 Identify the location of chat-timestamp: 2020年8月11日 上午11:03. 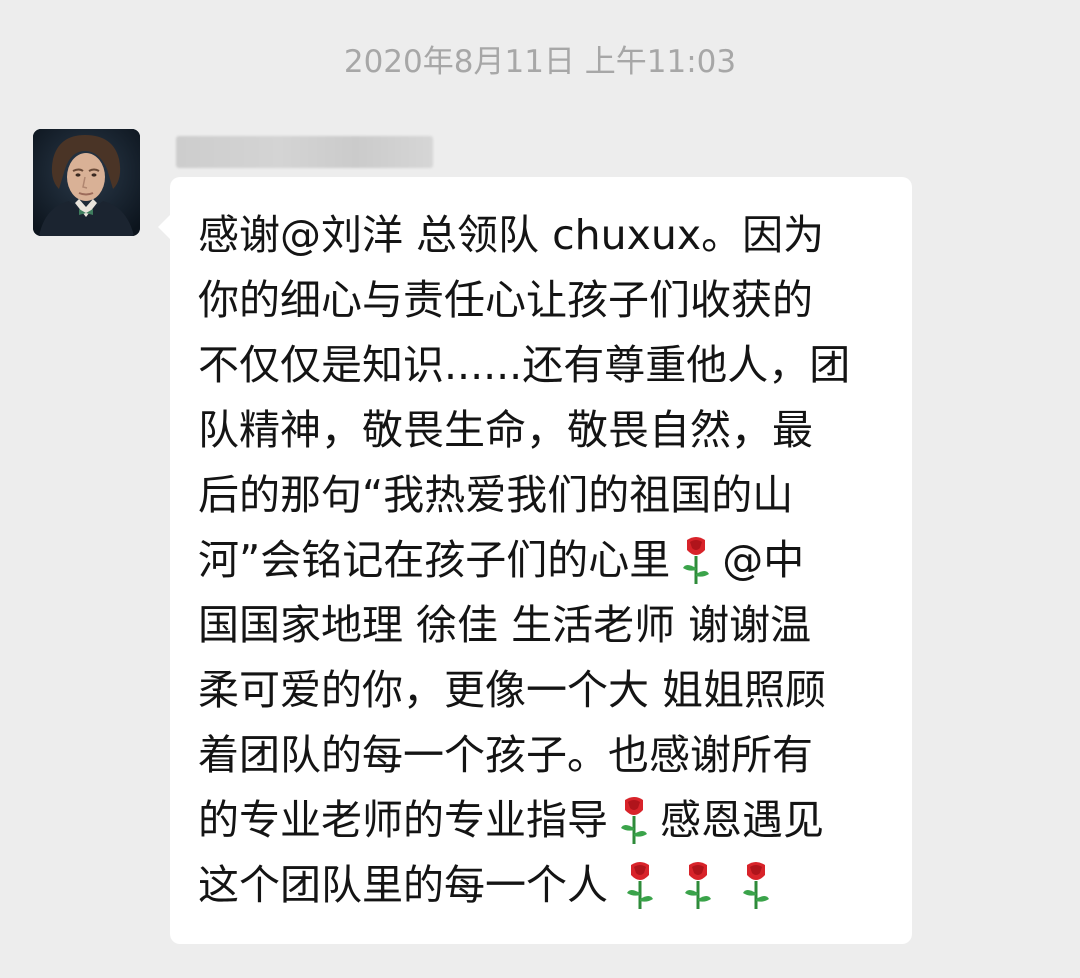
(540, 62).